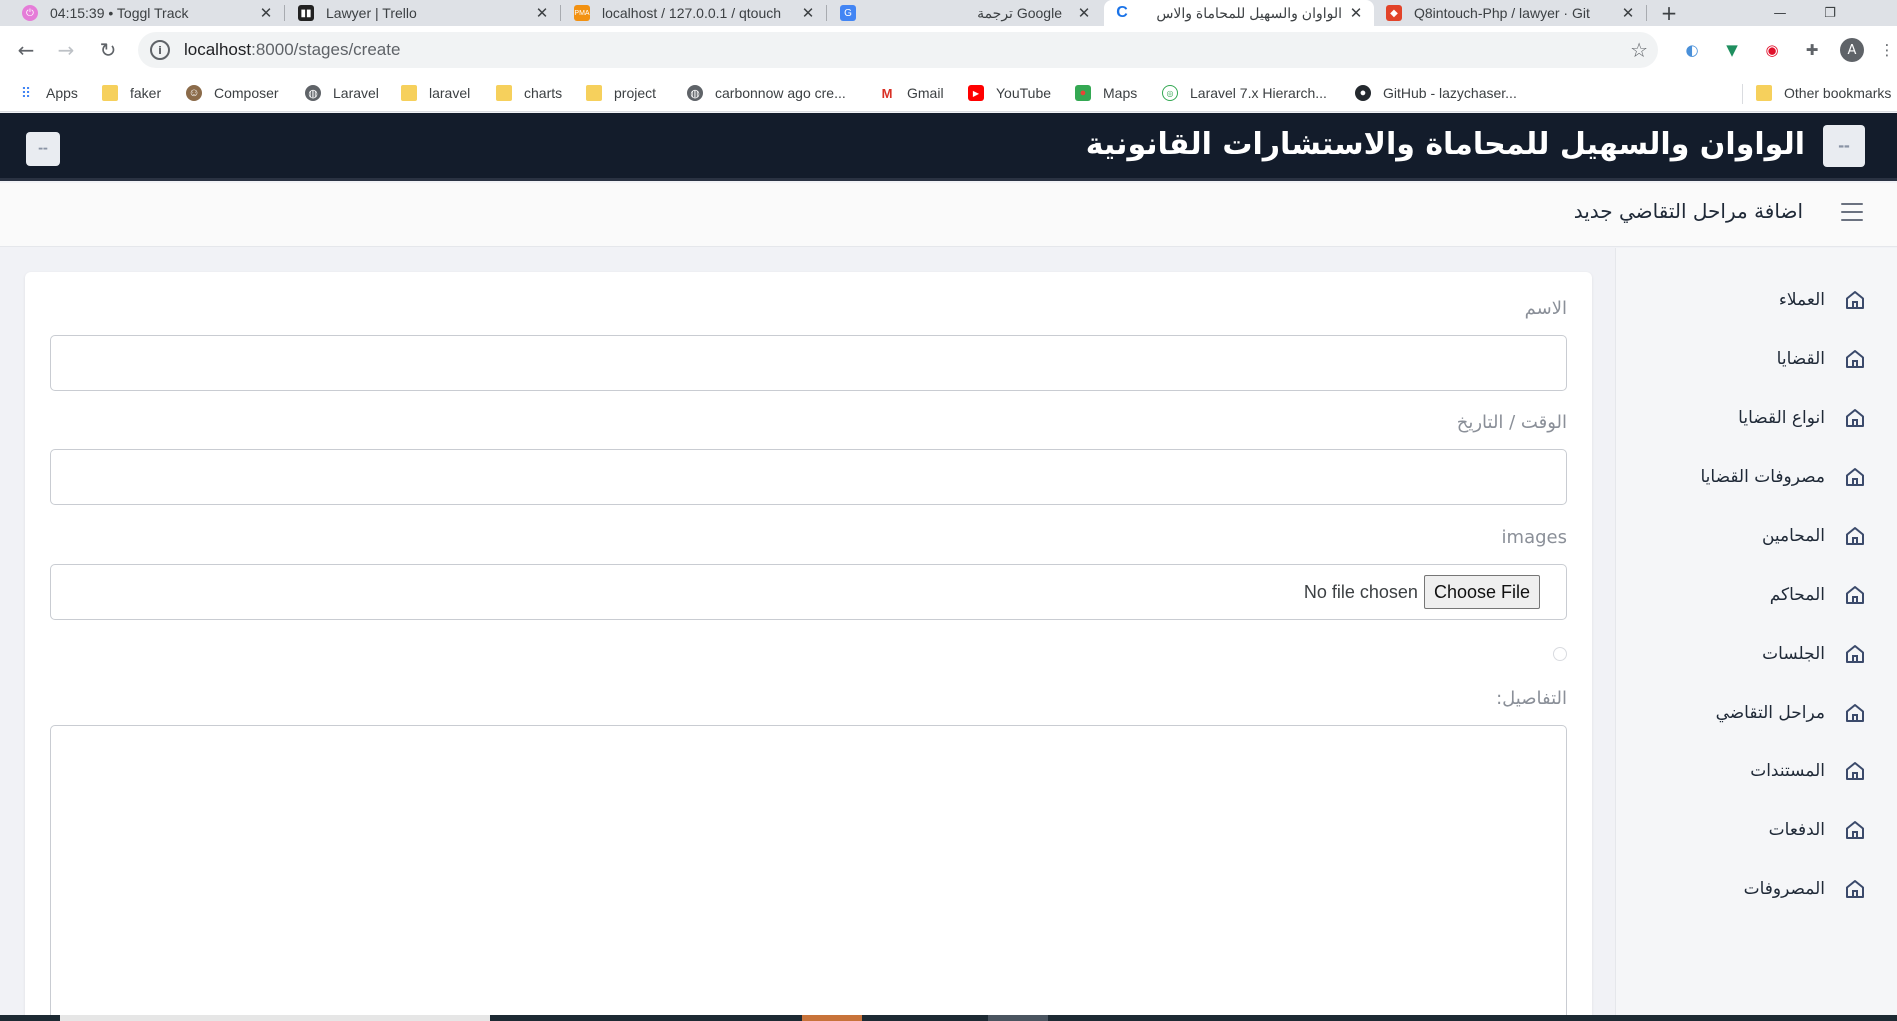 This screenshot has height=1021, width=1897. Describe the element at coordinates (1852, 50) in the screenshot. I see `profile-avatar: A` at that location.